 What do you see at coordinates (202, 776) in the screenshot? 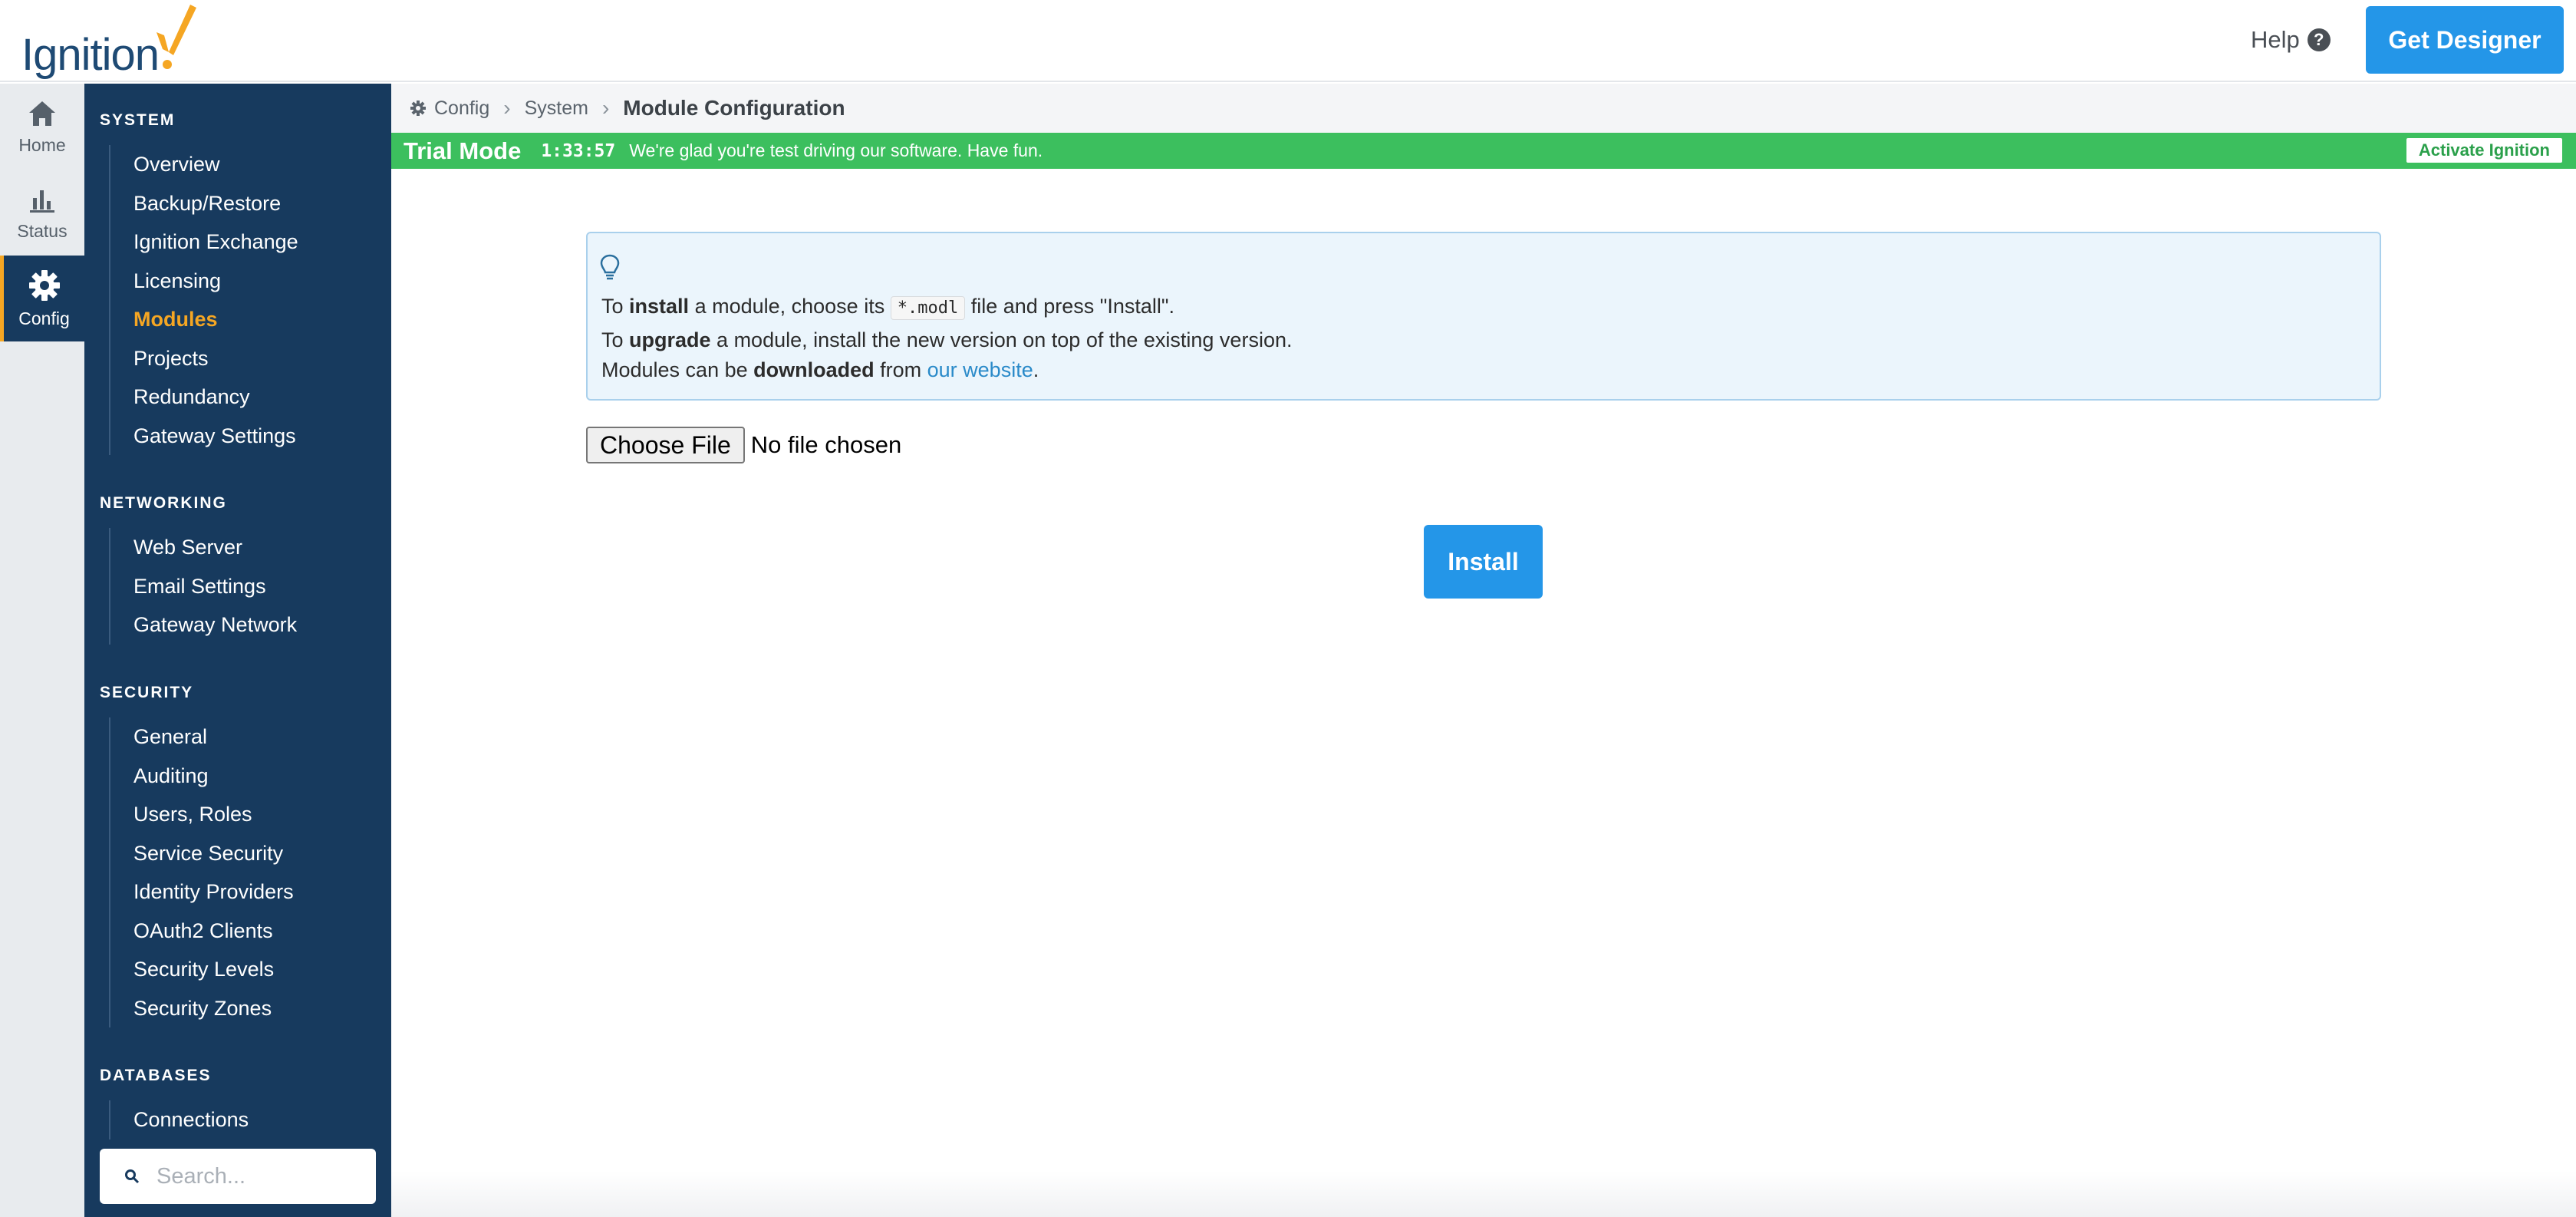
I see `sidebar-item-auditing: Auditing` at bounding box center [202, 776].